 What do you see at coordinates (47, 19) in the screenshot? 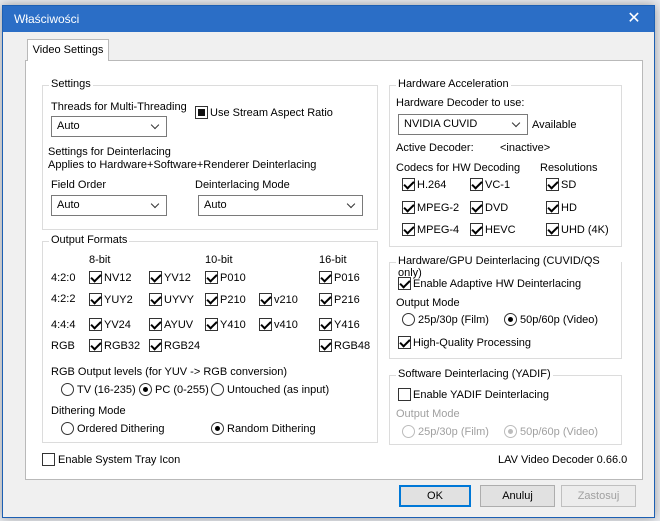
I see `window-title: Właściwości` at bounding box center [47, 19].